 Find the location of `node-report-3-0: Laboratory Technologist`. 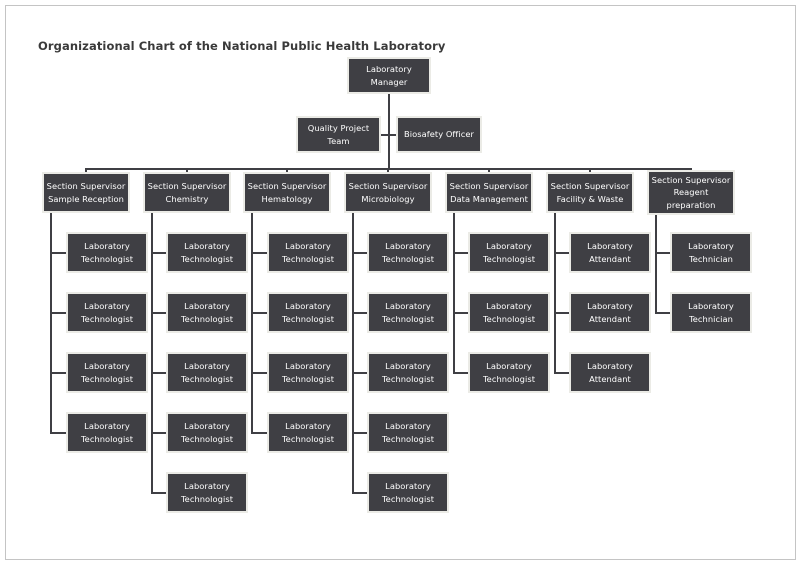

node-report-3-0: Laboratory Technologist is located at coordinates (408, 252).